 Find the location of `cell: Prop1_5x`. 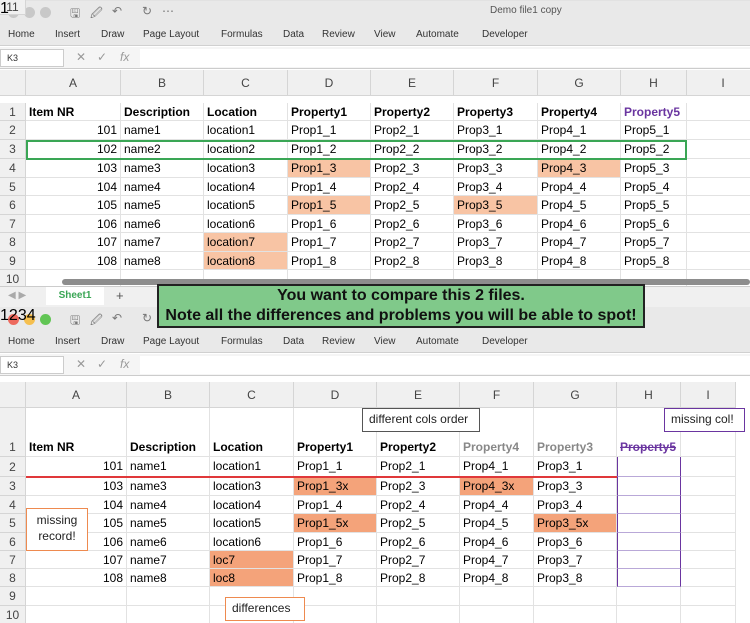

cell: Prop1_5x is located at coordinates (335, 523).